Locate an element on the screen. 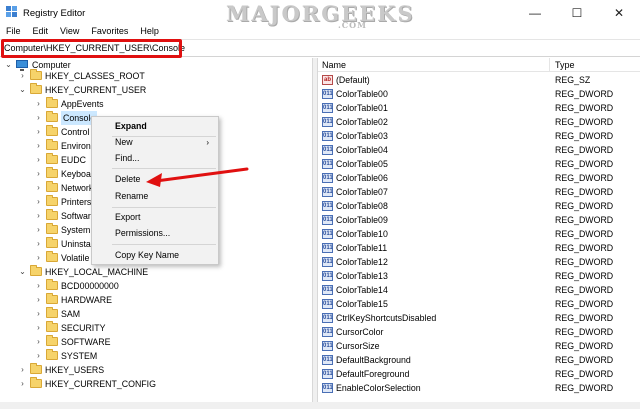  column-header-type: Type is located at coordinates (565, 65).